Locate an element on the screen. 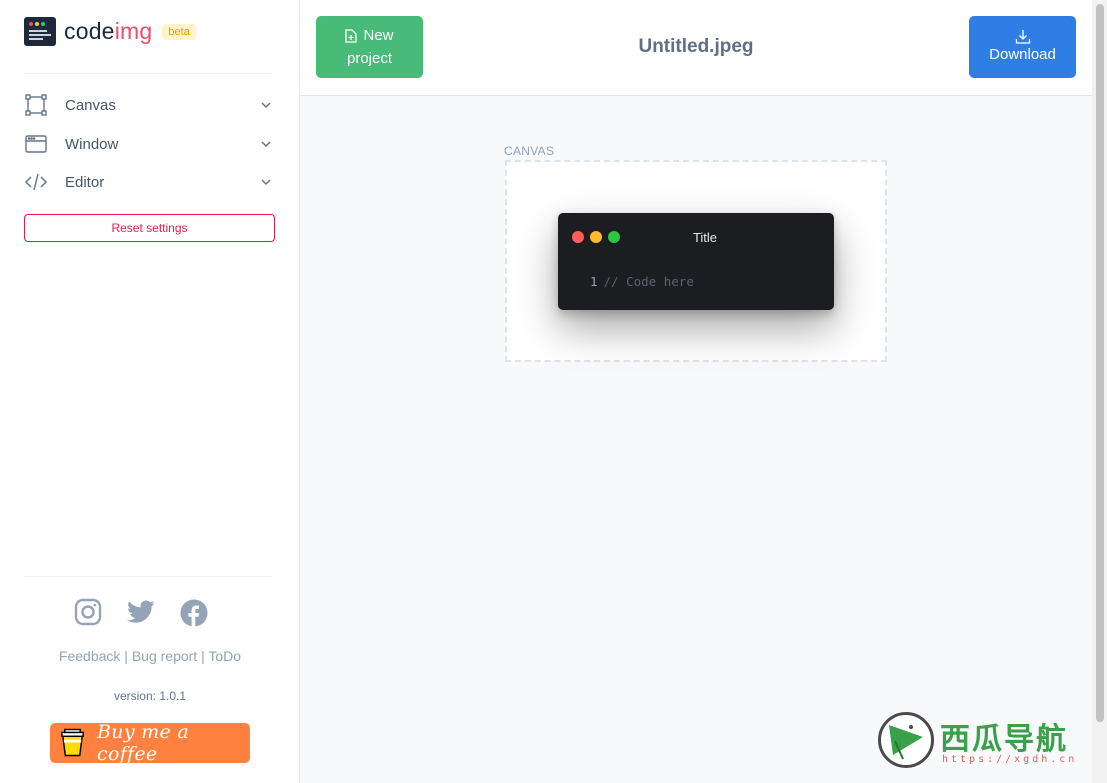 Image resolution: width=1107 pixels, height=783 pixels. sidebar-item-window: Window is located at coordinates (150, 144).